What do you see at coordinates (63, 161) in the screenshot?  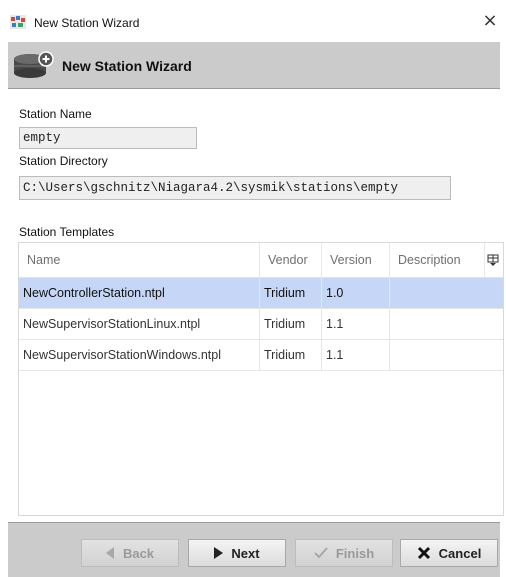 I see `station-directory-label: Station Directory` at bounding box center [63, 161].